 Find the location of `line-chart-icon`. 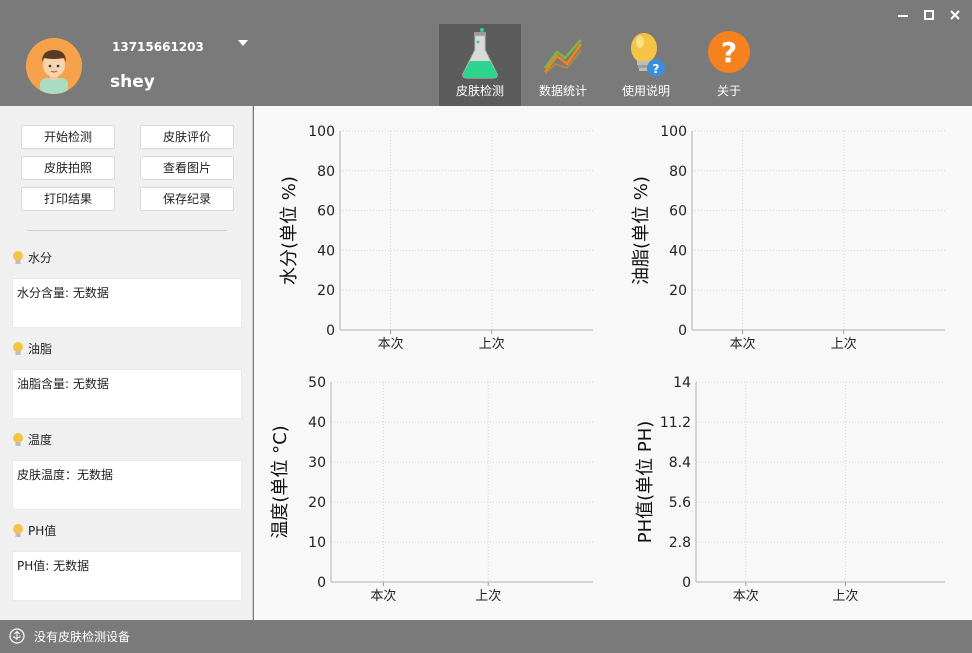

line-chart-icon is located at coordinates (563, 57).